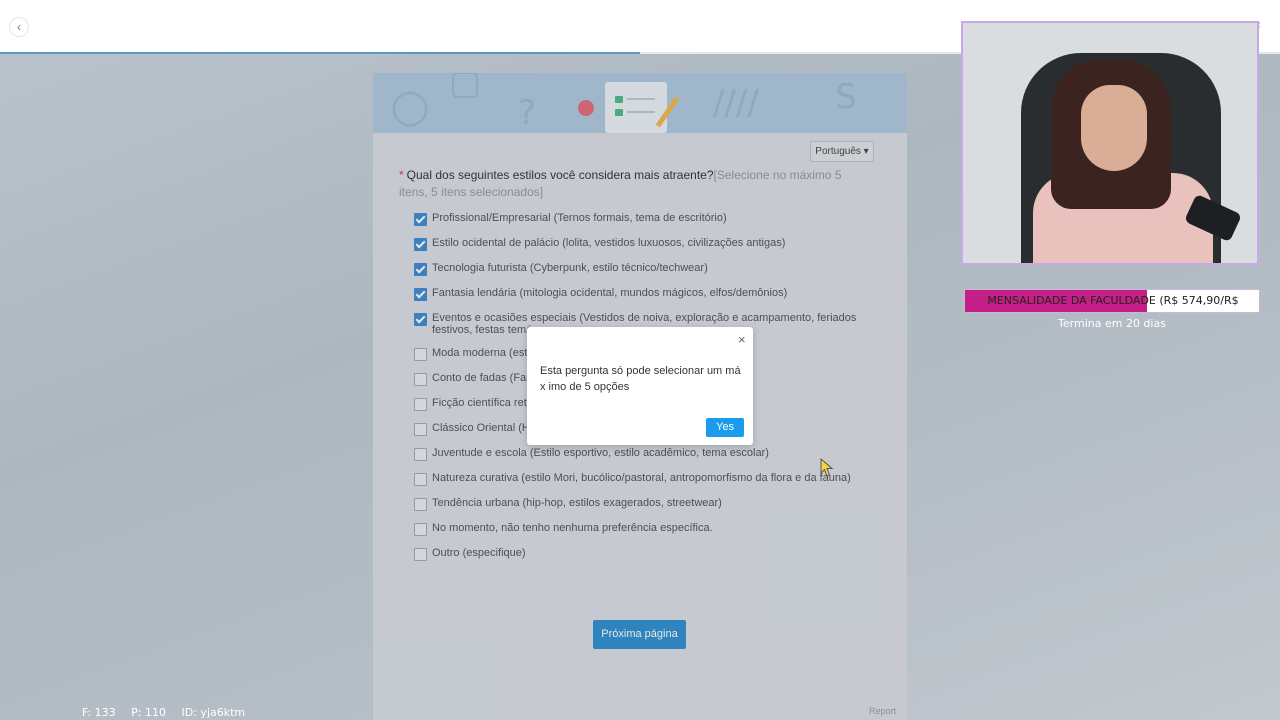 This screenshot has height=720, width=1280. Describe the element at coordinates (149, 712) in the screenshot. I see `stat-p: P: 110` at that location.